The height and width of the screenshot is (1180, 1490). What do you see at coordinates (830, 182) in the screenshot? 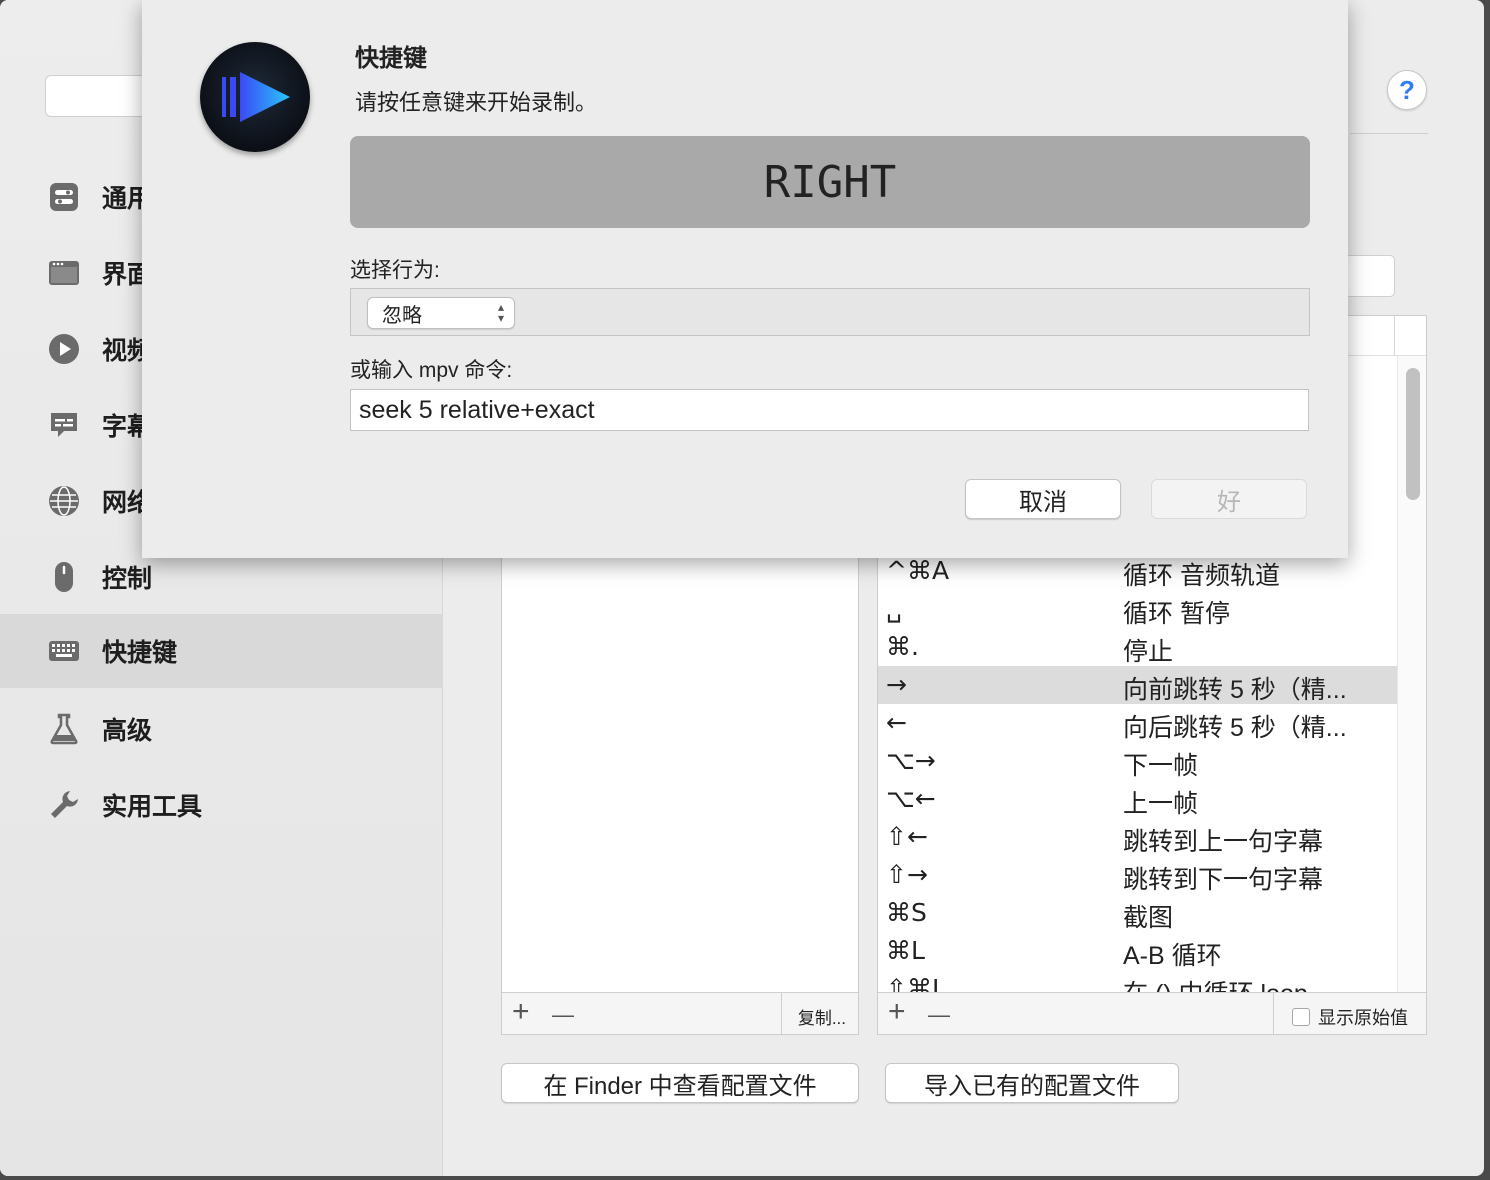
I see `recorded-key-display: RIGHT` at bounding box center [830, 182].